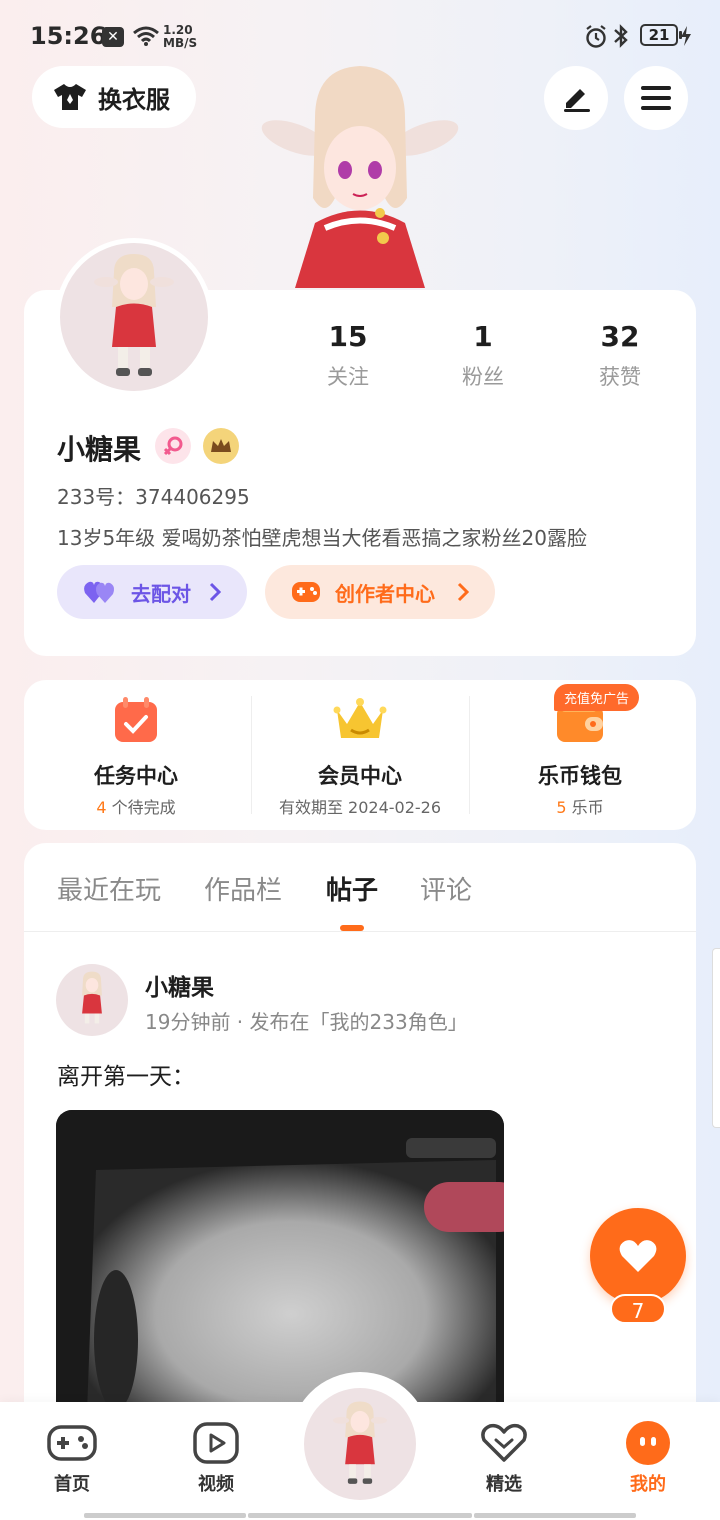  What do you see at coordinates (580, 776) in the screenshot?
I see `wallet-title: 乐币钱包` at bounding box center [580, 776].